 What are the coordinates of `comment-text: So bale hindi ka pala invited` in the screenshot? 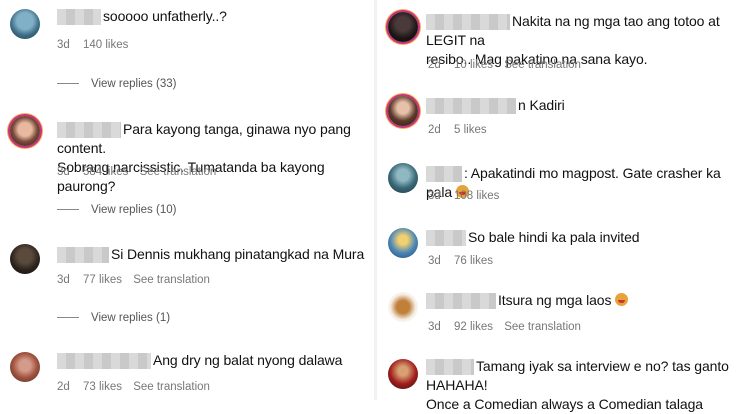 It's located at (533, 237).